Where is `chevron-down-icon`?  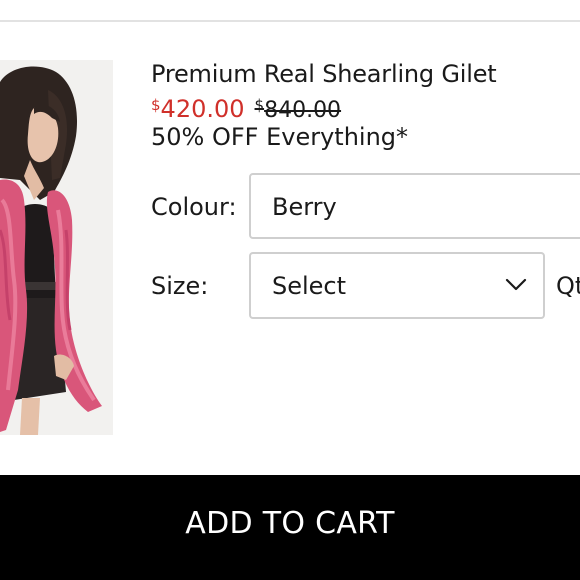
chevron-down-icon is located at coordinates (516, 284).